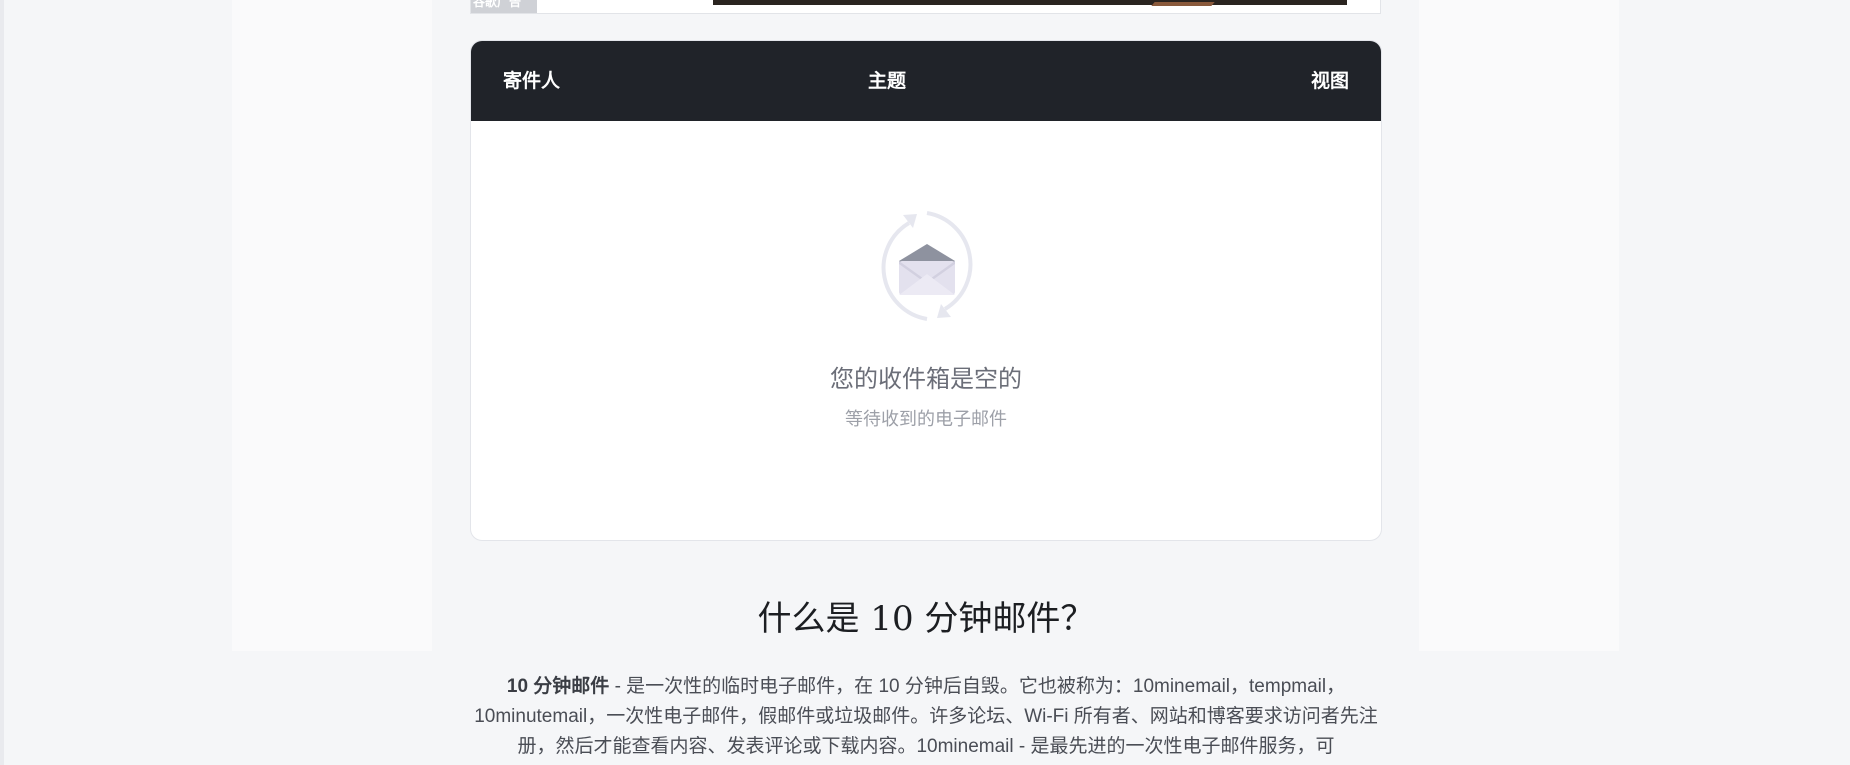 This screenshot has width=1850, height=765. Describe the element at coordinates (1030, 2) in the screenshot. I see `ad-image` at that location.